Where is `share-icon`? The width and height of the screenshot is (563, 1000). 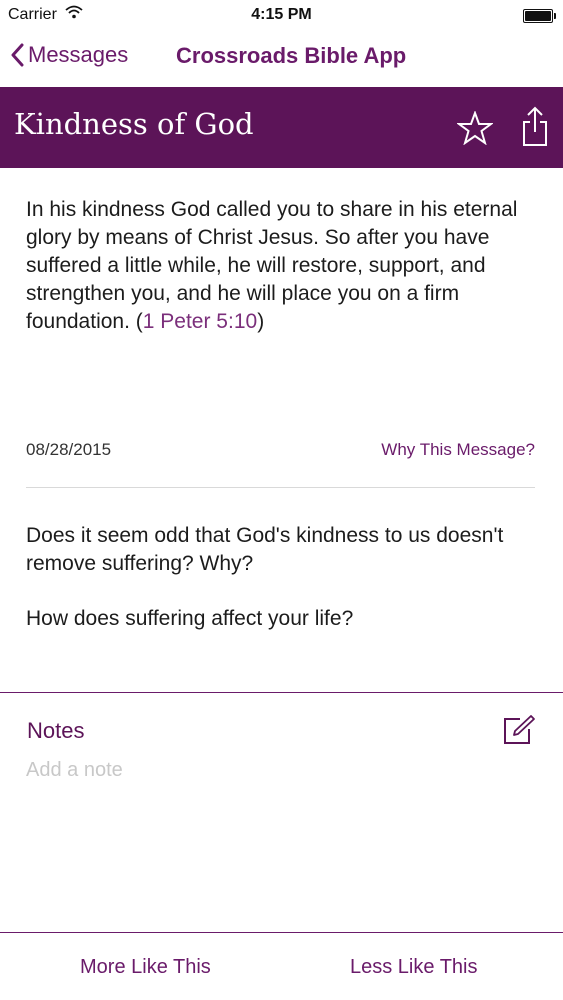 share-icon is located at coordinates (535, 129).